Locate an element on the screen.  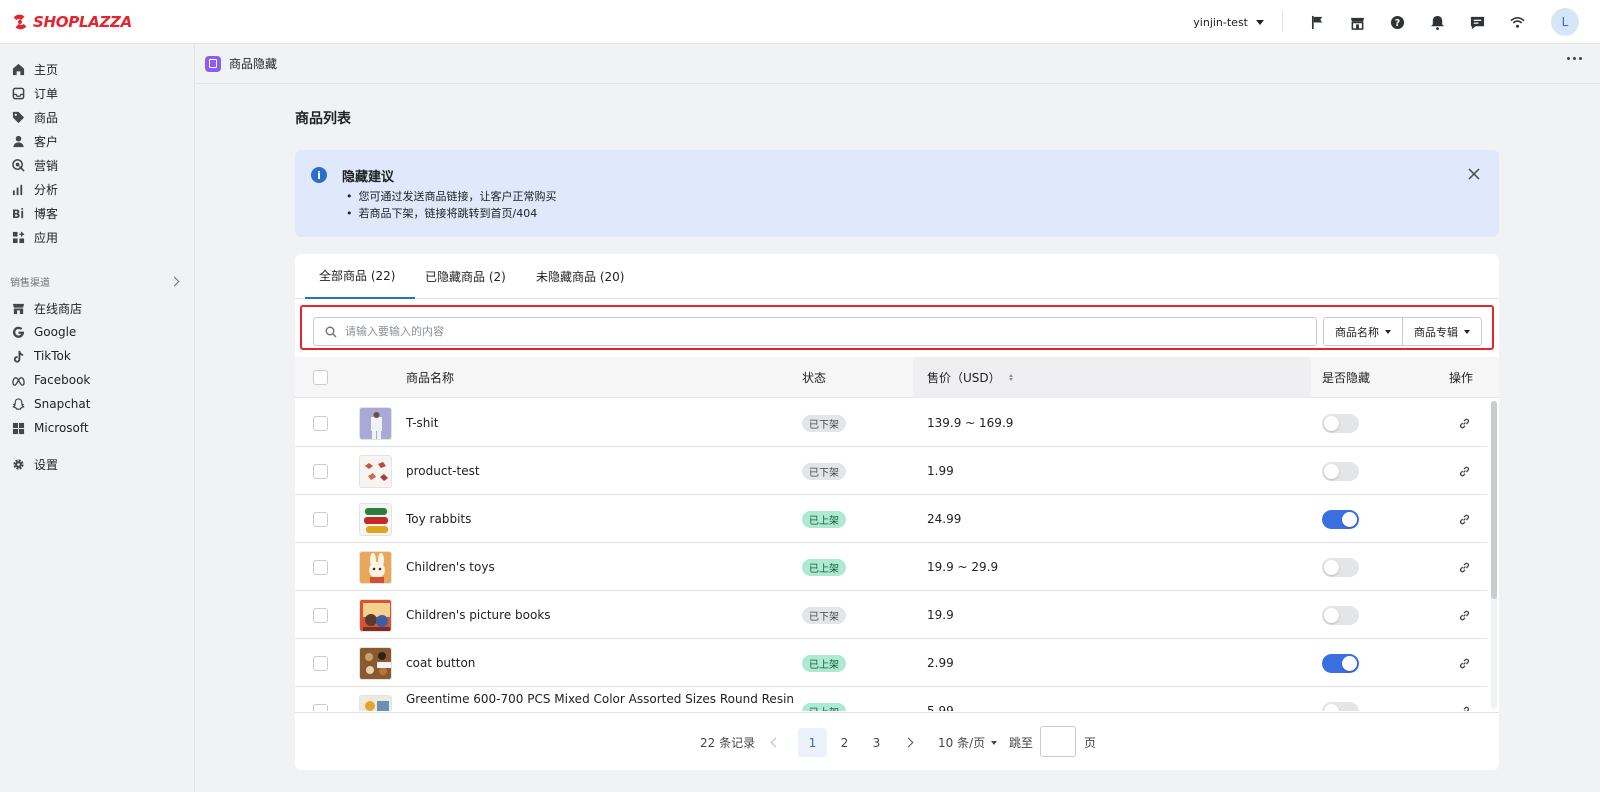
product-name: Children's toys is located at coordinates (450, 567).